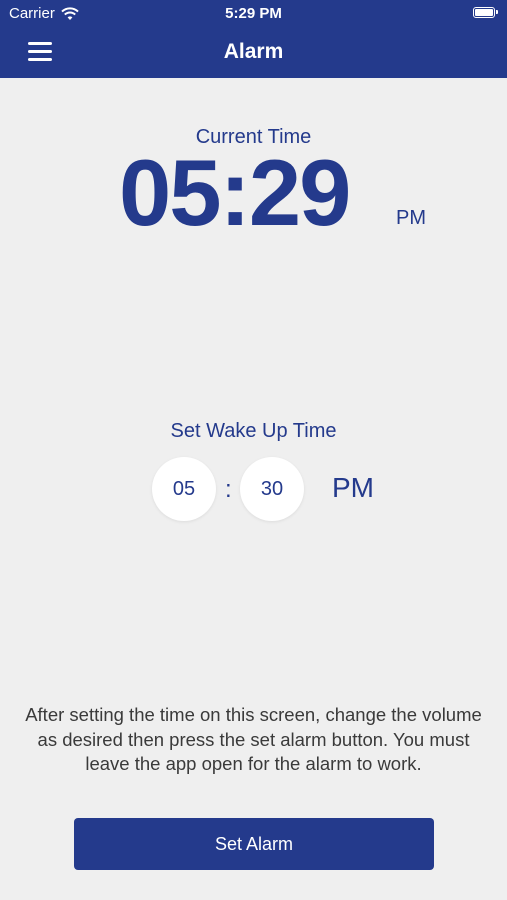 Image resolution: width=507 pixels, height=900 pixels. What do you see at coordinates (184, 489) in the screenshot?
I see `wake-hour-picker: 05` at bounding box center [184, 489].